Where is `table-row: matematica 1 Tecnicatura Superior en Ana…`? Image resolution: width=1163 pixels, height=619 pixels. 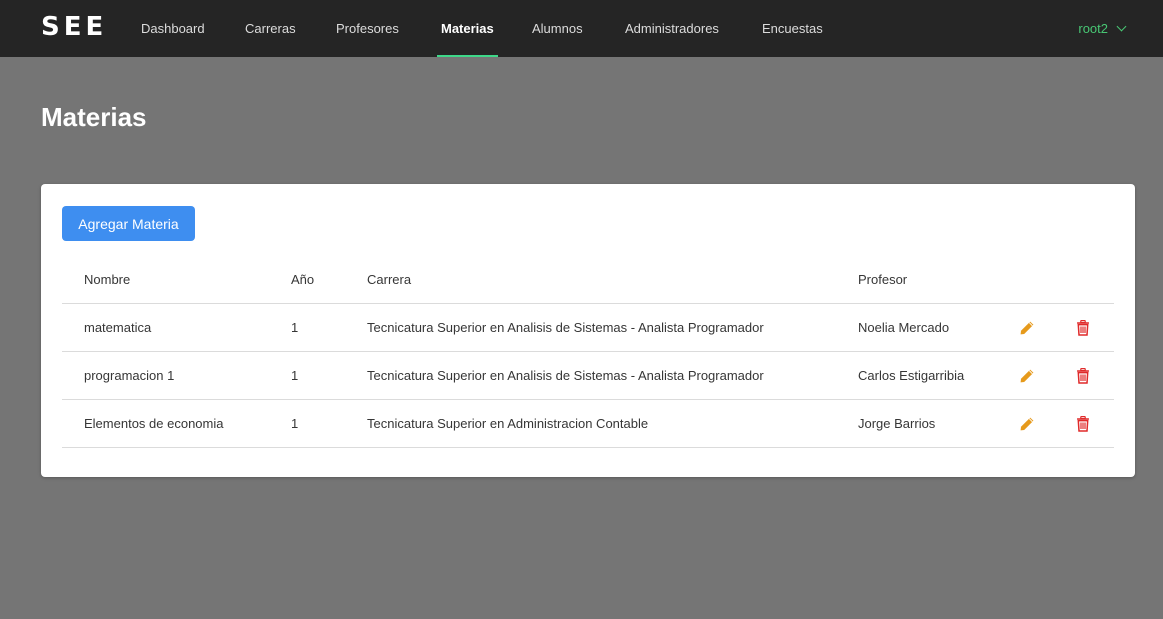
table-row: matematica 1 Tecnicatura Superior en Ana… is located at coordinates (588, 328).